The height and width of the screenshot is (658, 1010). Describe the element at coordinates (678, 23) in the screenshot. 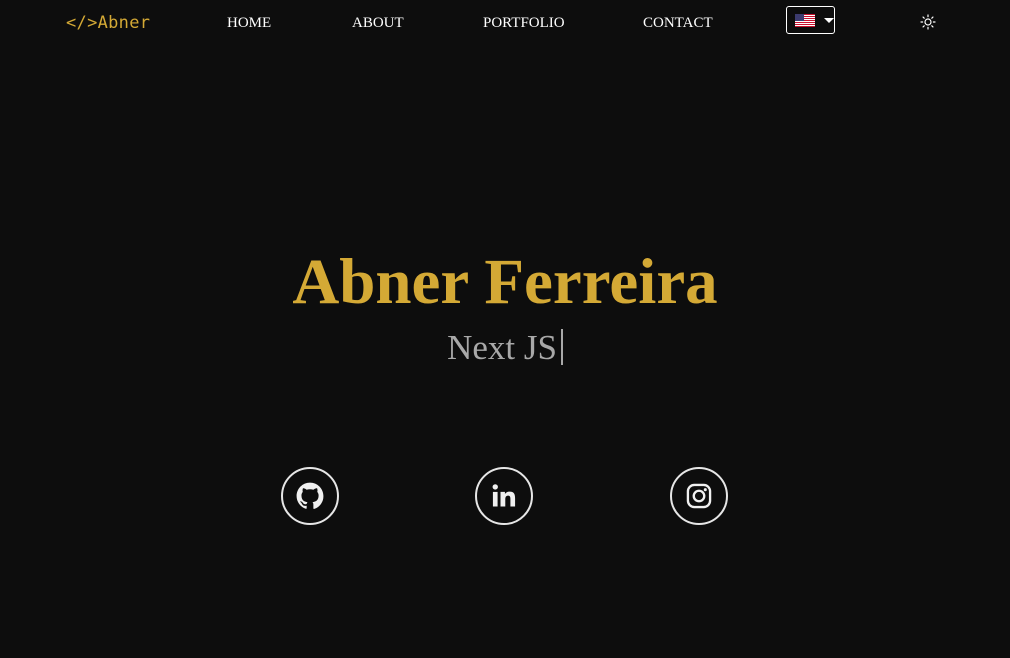

I see `nav-contact: CONTACT` at that location.